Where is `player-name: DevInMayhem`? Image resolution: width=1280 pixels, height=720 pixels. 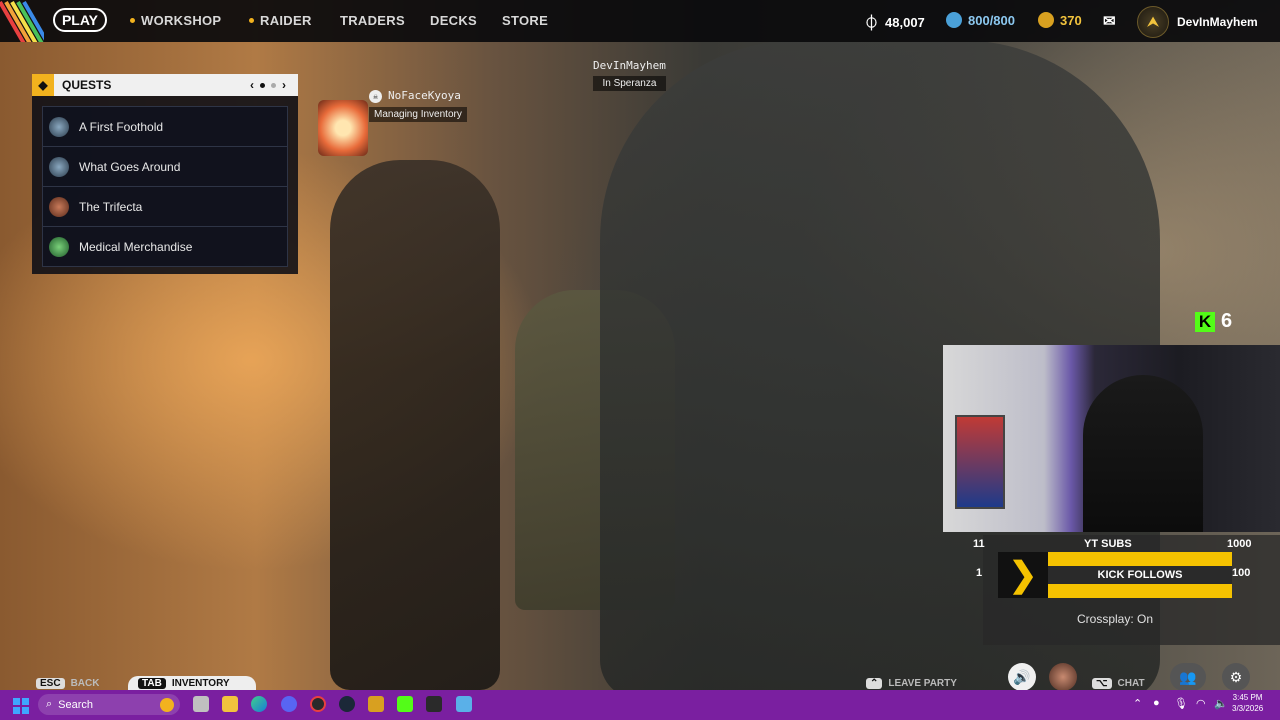 player-name: DevInMayhem is located at coordinates (629, 65).